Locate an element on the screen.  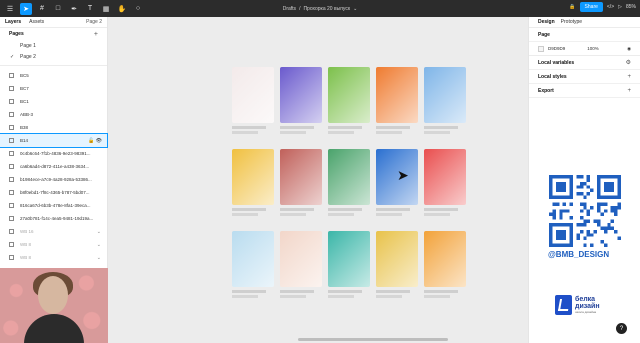
tab-prototype: Prototype is located at coordinates (571, 22).